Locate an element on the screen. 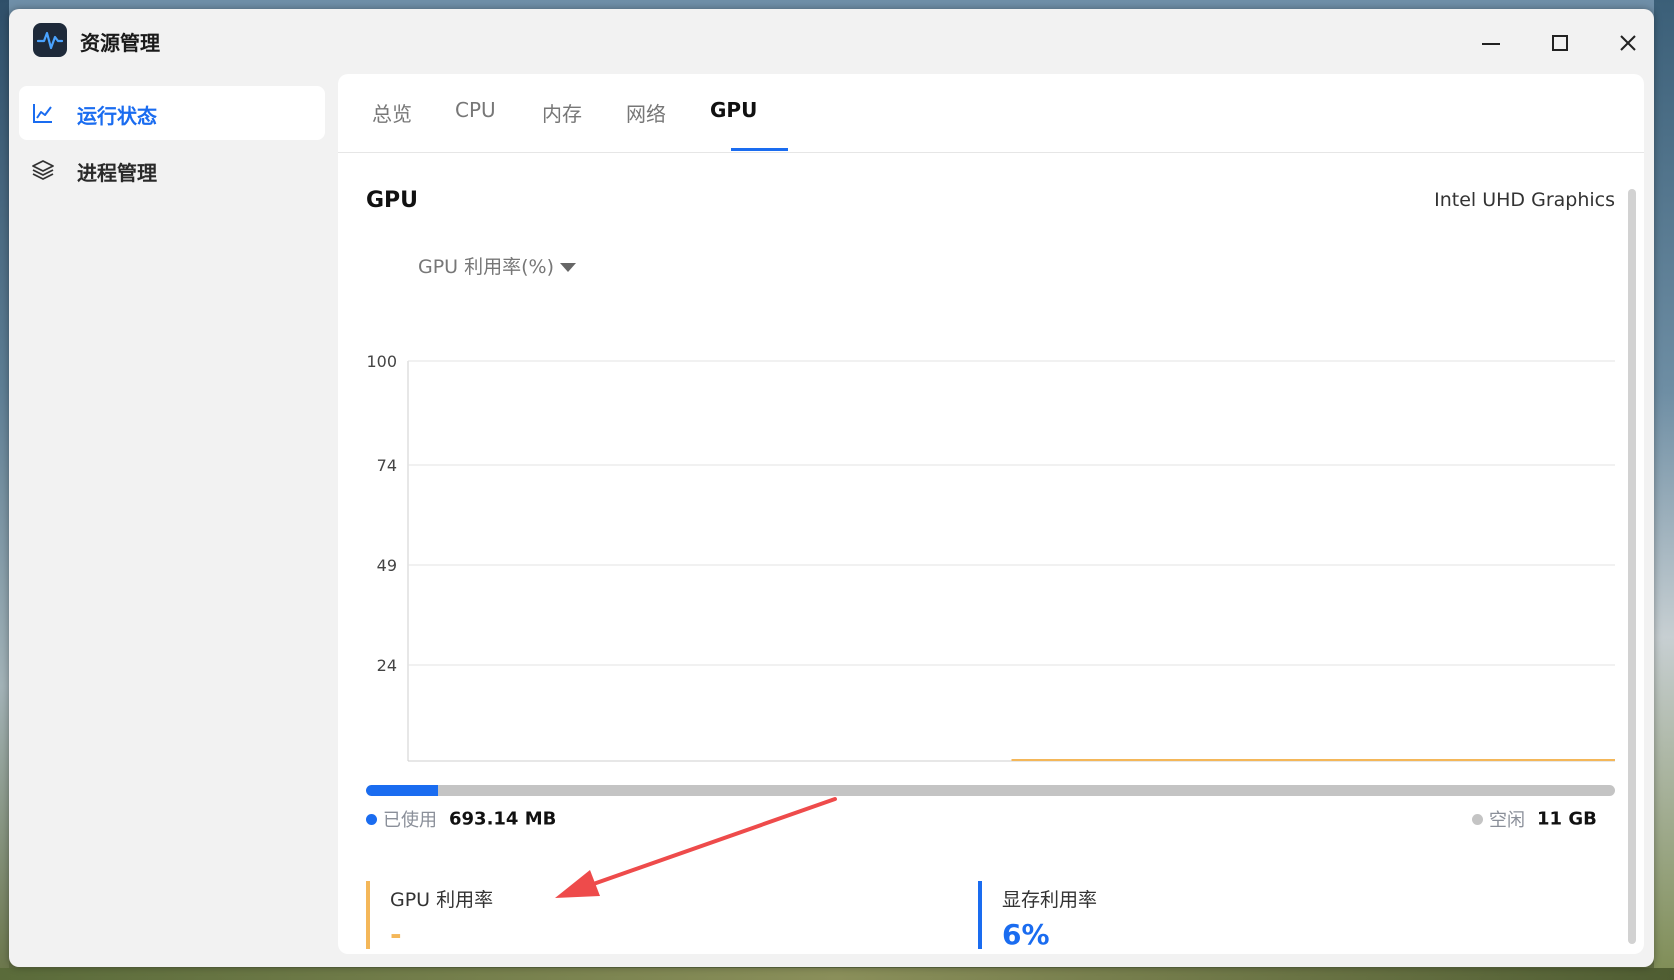 This screenshot has width=1674, height=980. maximize-icon is located at coordinates (1560, 43).